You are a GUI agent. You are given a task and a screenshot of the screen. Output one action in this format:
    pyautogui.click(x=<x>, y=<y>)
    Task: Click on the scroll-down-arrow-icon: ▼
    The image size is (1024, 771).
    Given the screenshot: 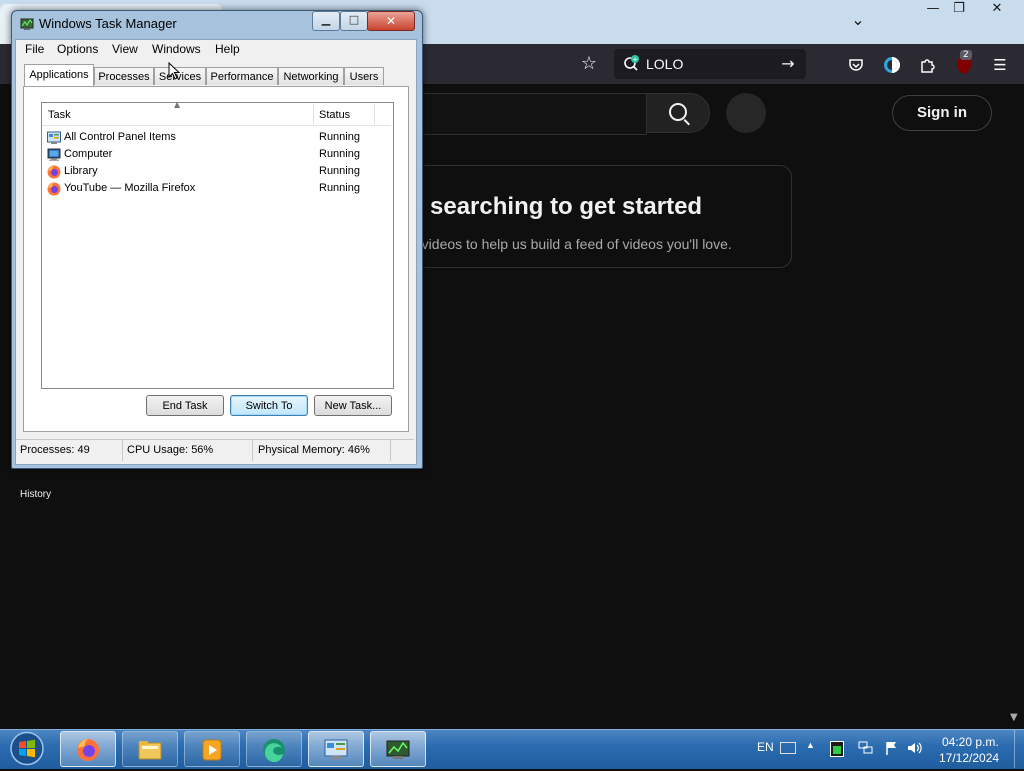 What is the action you would take?
    pyautogui.click(x=1016, y=719)
    